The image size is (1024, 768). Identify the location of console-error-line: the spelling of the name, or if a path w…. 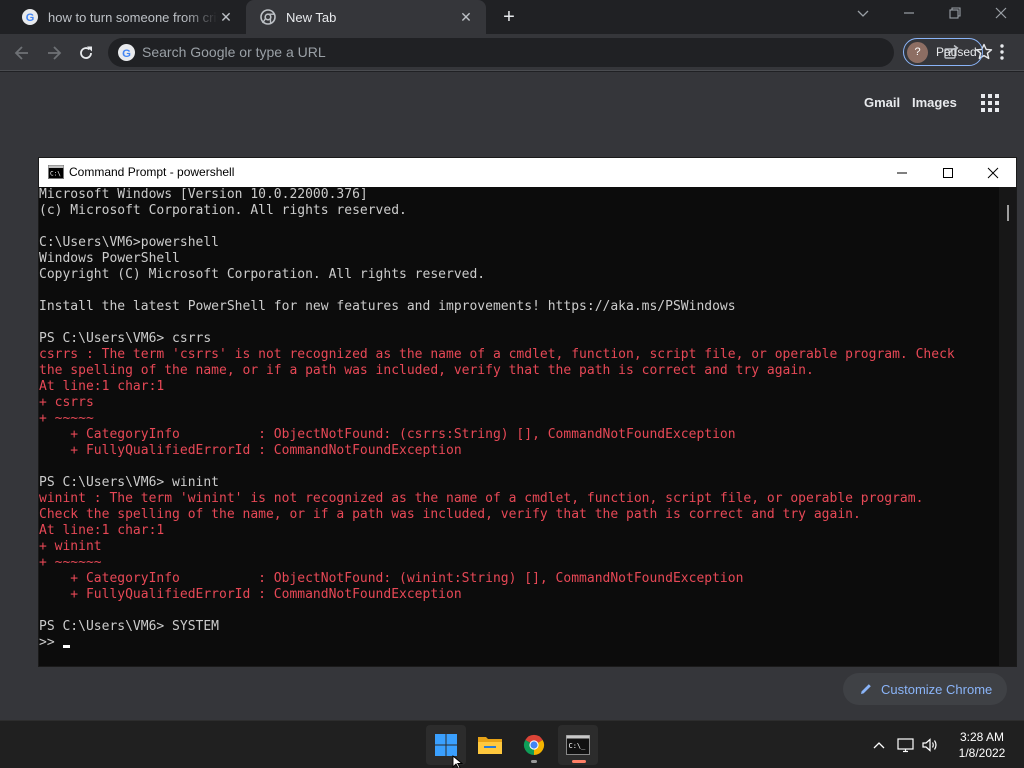
(426, 370).